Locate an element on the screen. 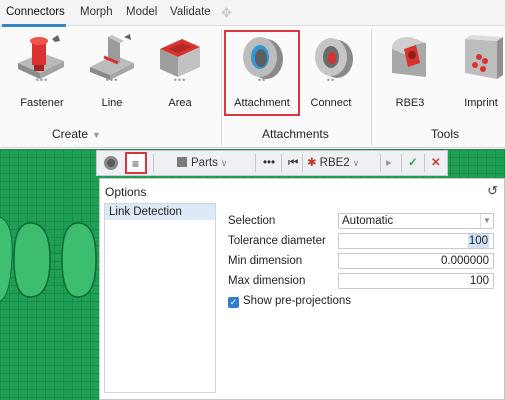  ribbon-tab-bar: Connectors Morph Model Validate ✥ is located at coordinates (252, 13).